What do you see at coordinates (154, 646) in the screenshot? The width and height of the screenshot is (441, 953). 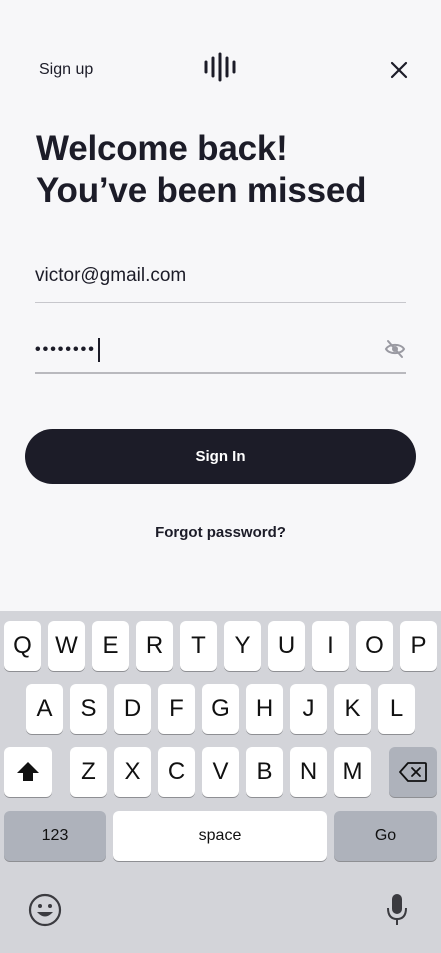 I see `key-r: R` at bounding box center [154, 646].